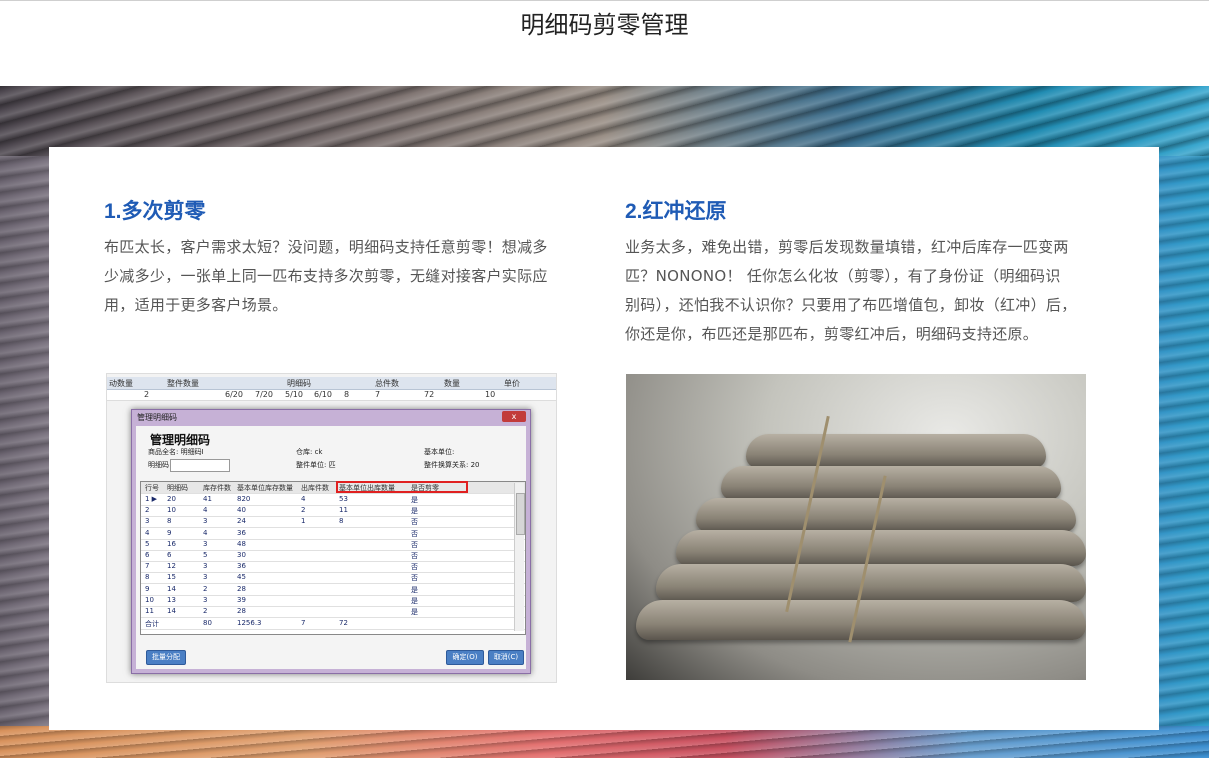  I want to click on grid-cell: 72, so click(343, 623).